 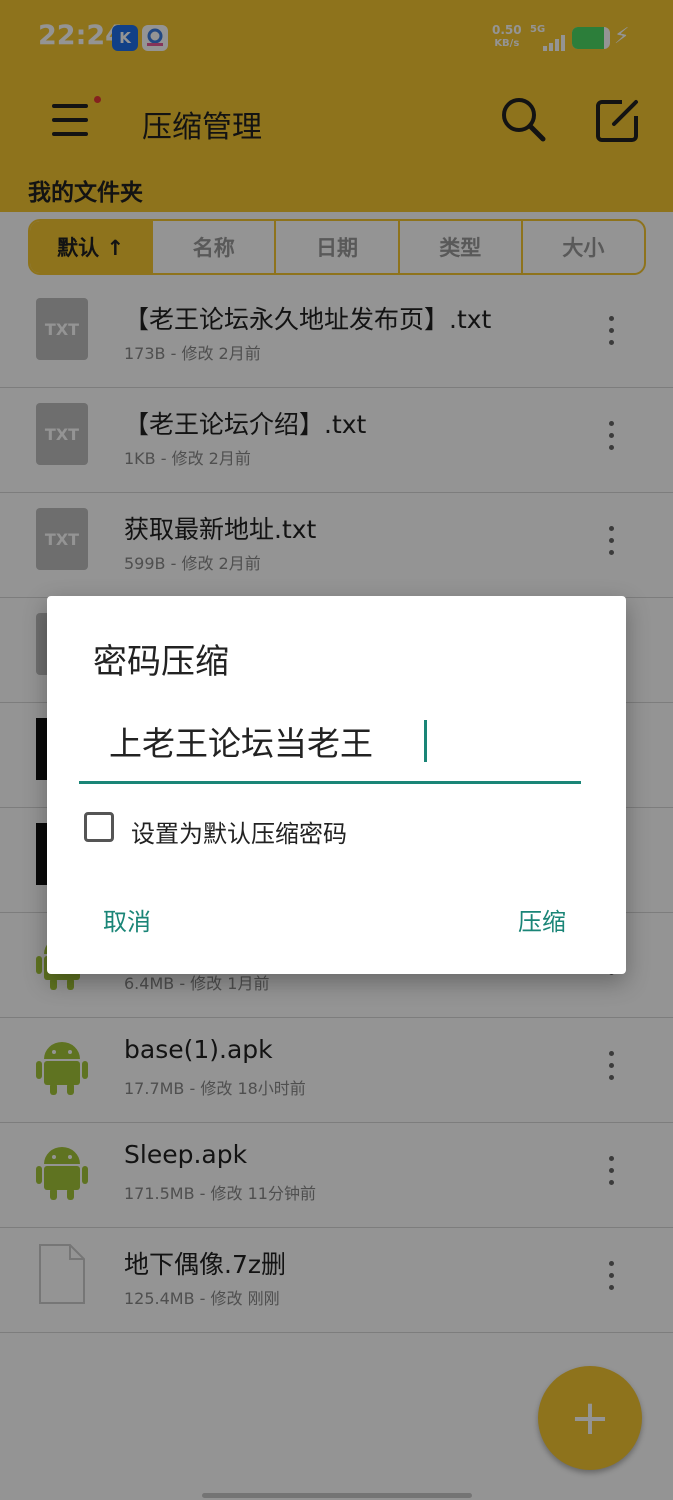 I want to click on cancel-button: 取消, so click(x=127, y=919).